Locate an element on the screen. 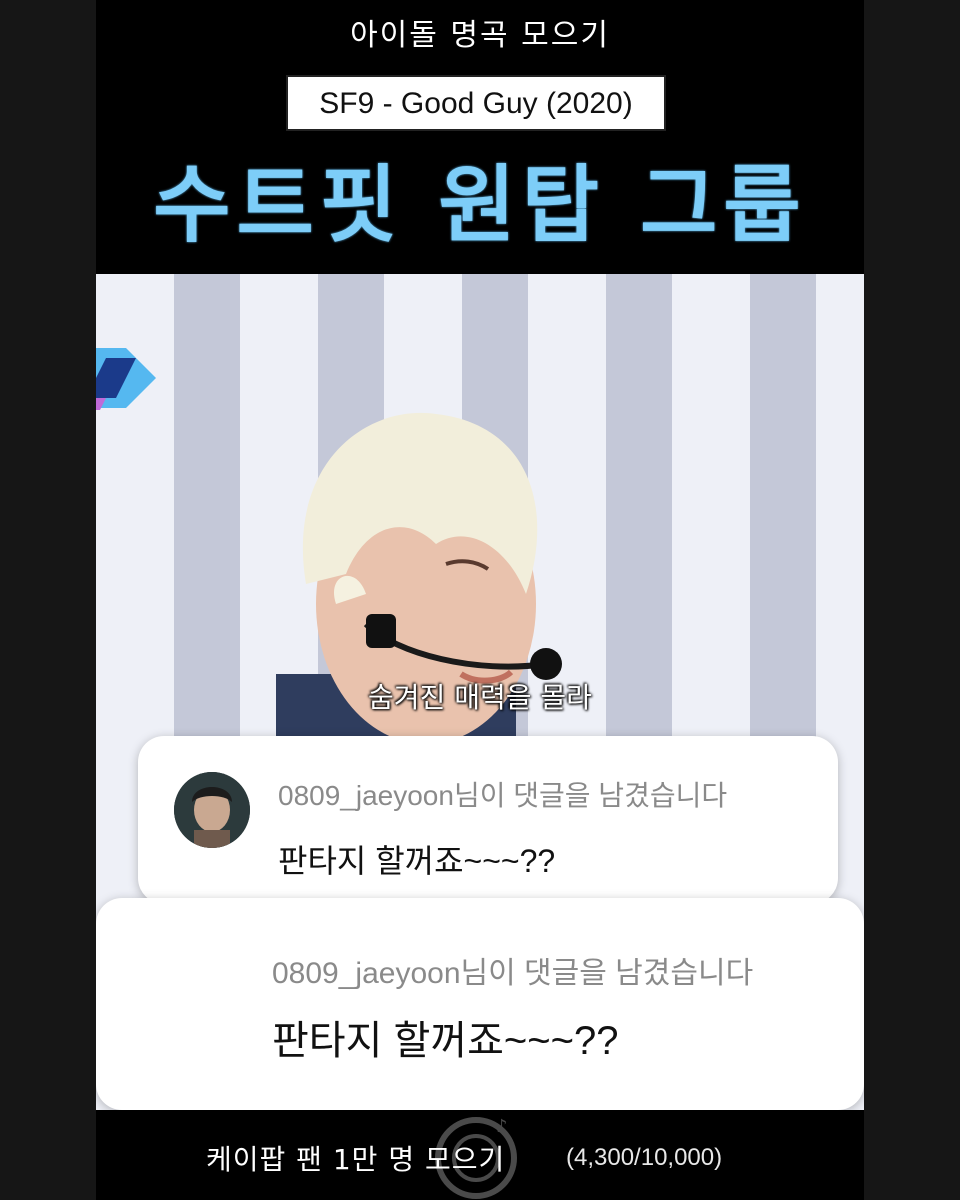 Image resolution: width=960 pixels, height=1200 pixels. comment-card: 0809_jaeyoon님이 댓글을 남겼습니다 판타지 할꺼죠~~~?? is located at coordinates (488, 820).